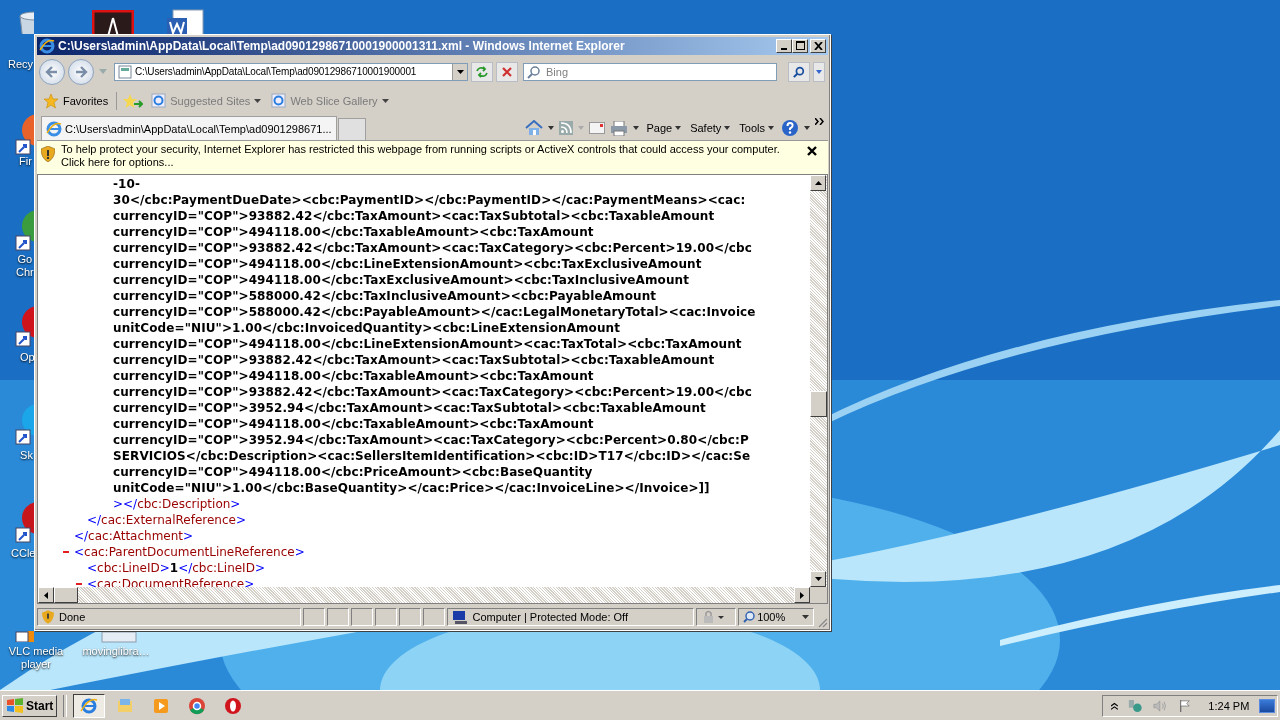 The image size is (1280, 720). I want to click on menu-button: Page, so click(664, 128).